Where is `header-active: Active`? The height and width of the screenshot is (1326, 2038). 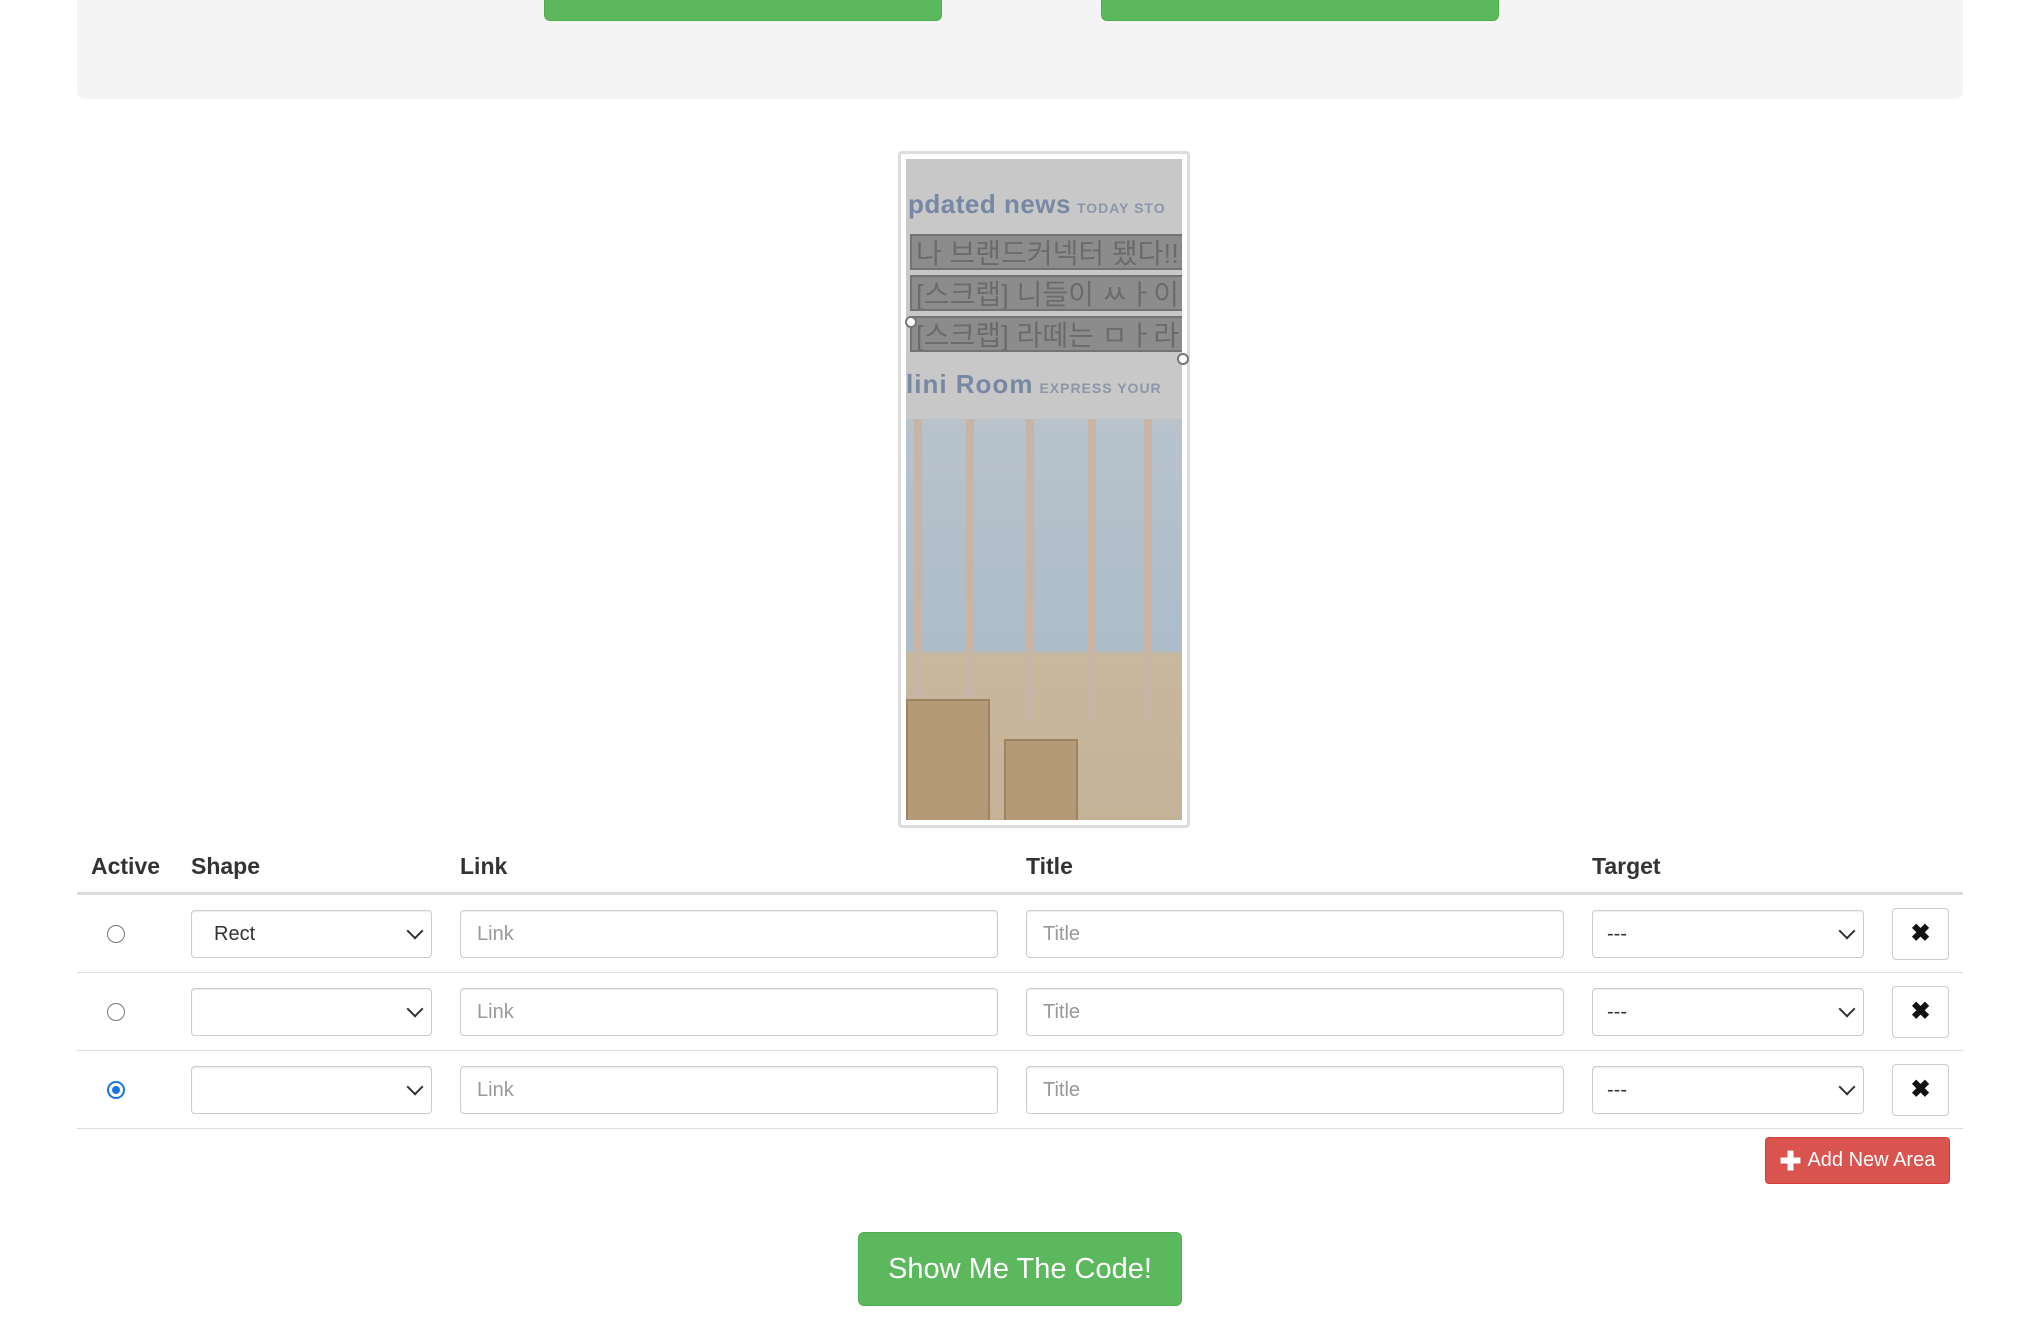 header-active: Active is located at coordinates (127, 867).